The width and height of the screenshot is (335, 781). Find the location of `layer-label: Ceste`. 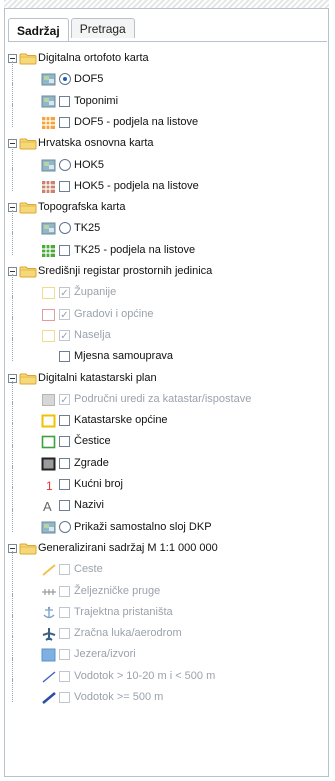

layer-label: Ceste is located at coordinates (88, 569).